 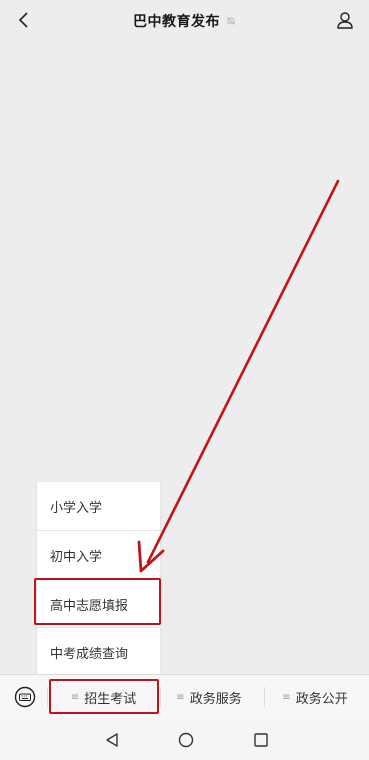 What do you see at coordinates (231, 21) in the screenshot?
I see `bell-muted-icon` at bounding box center [231, 21].